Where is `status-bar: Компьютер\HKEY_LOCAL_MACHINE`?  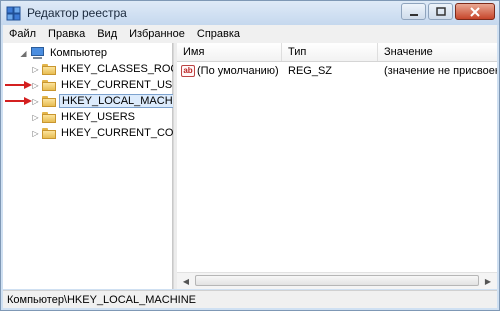 status-bar: Компьютер\HKEY_LOCAL_MACHINE is located at coordinates (250, 299).